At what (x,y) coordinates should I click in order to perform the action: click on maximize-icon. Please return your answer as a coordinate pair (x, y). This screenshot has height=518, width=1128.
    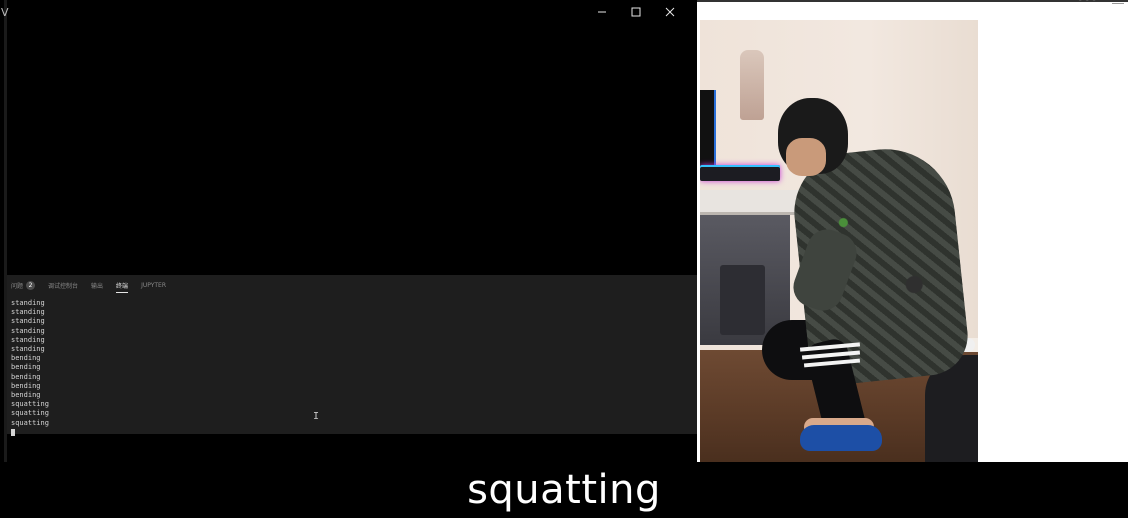
    Looking at the image, I should click on (636, 12).